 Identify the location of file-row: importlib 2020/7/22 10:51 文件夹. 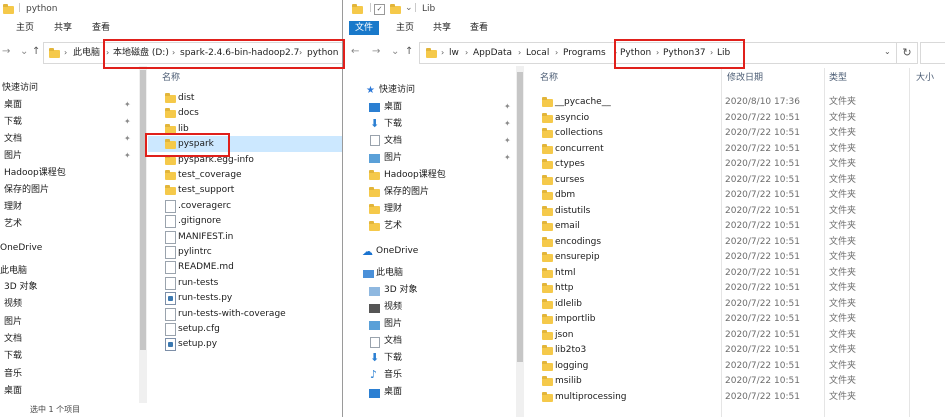
(735, 319).